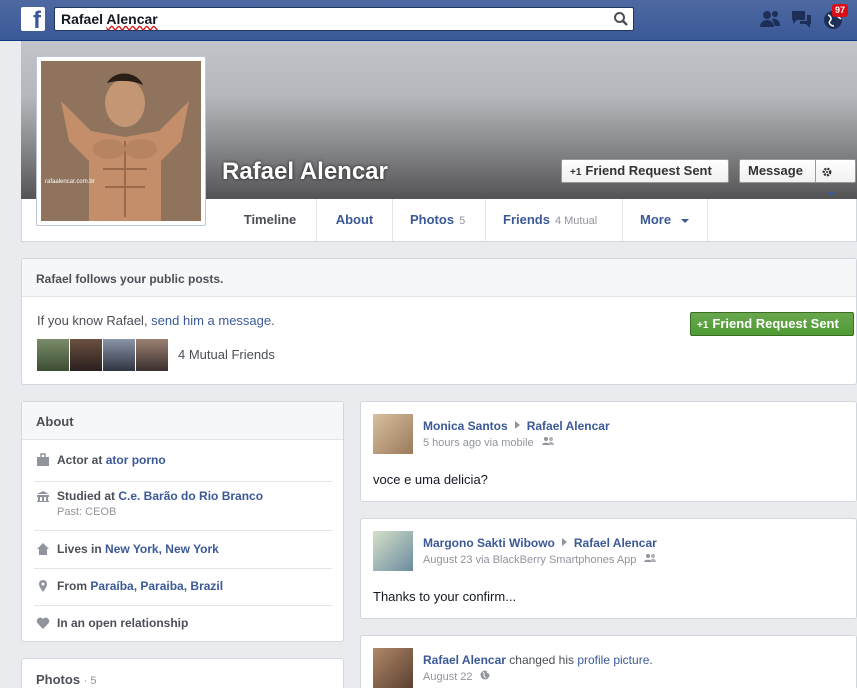 The width and height of the screenshot is (857, 688). I want to click on profile-photo-figure, so click(121, 141).